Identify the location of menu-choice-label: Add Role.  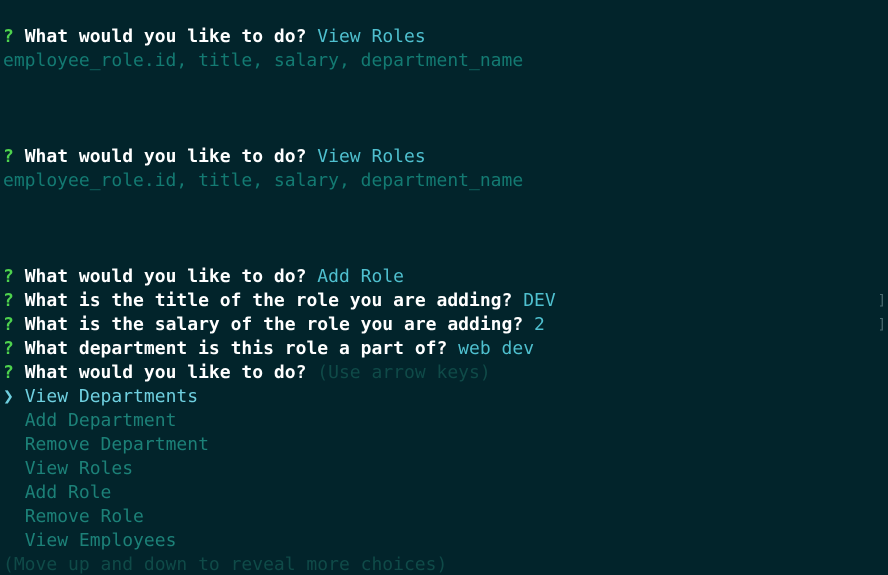
(68, 492).